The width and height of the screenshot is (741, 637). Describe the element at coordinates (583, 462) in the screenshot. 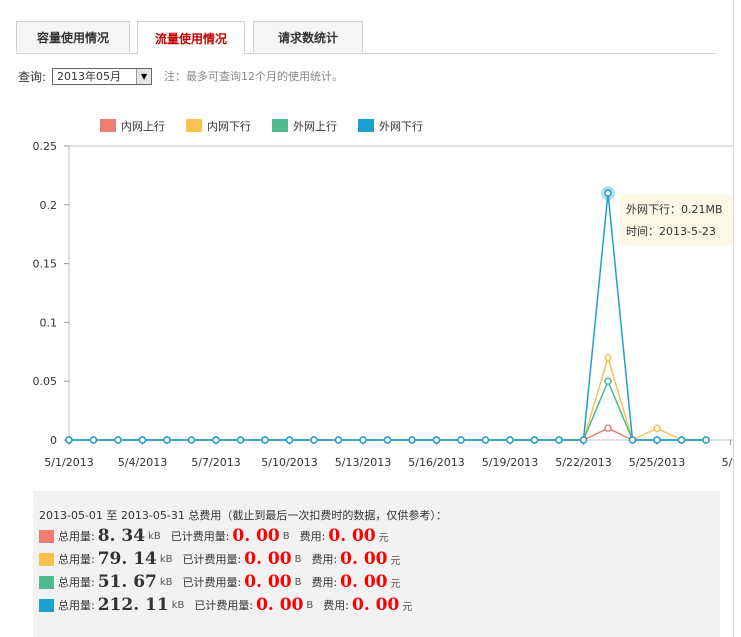

I see `x-tick-label-7: 5/22/2013` at that location.